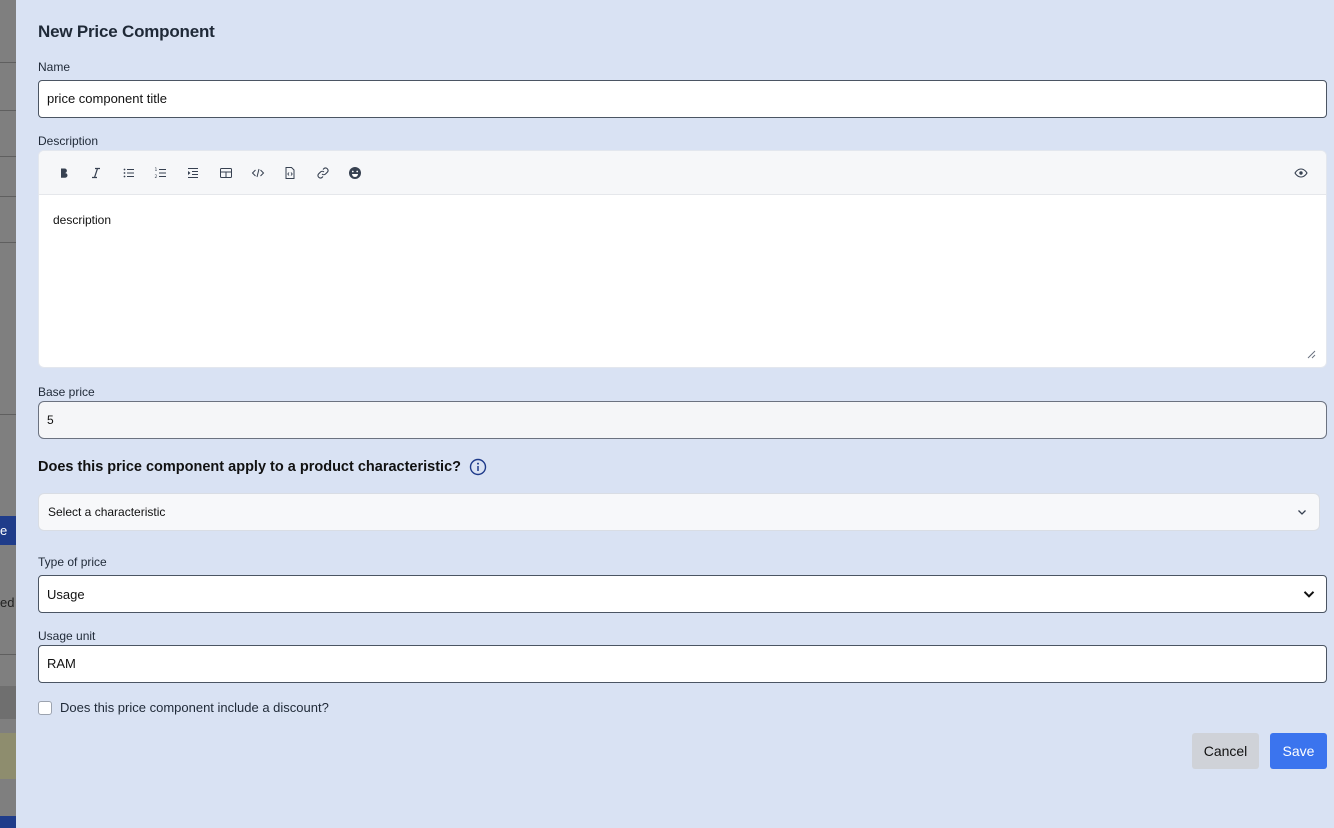  Describe the element at coordinates (8, 756) in the screenshot. I see `bg-highlight-row` at that location.